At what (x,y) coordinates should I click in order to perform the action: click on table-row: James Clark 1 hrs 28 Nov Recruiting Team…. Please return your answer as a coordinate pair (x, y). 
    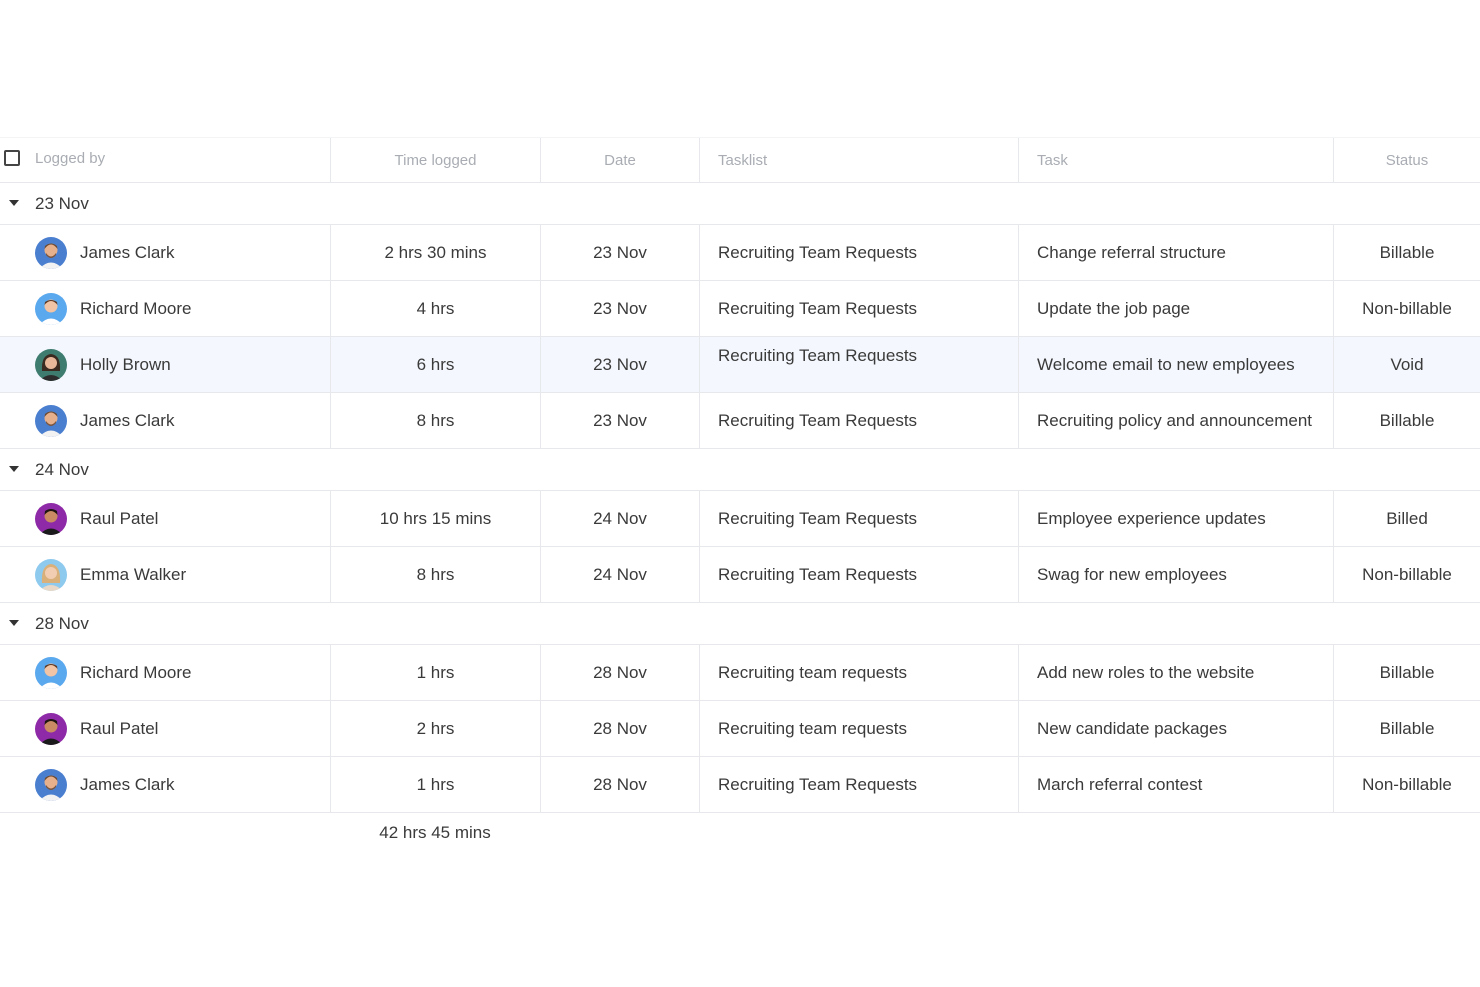
    Looking at the image, I should click on (740, 785).